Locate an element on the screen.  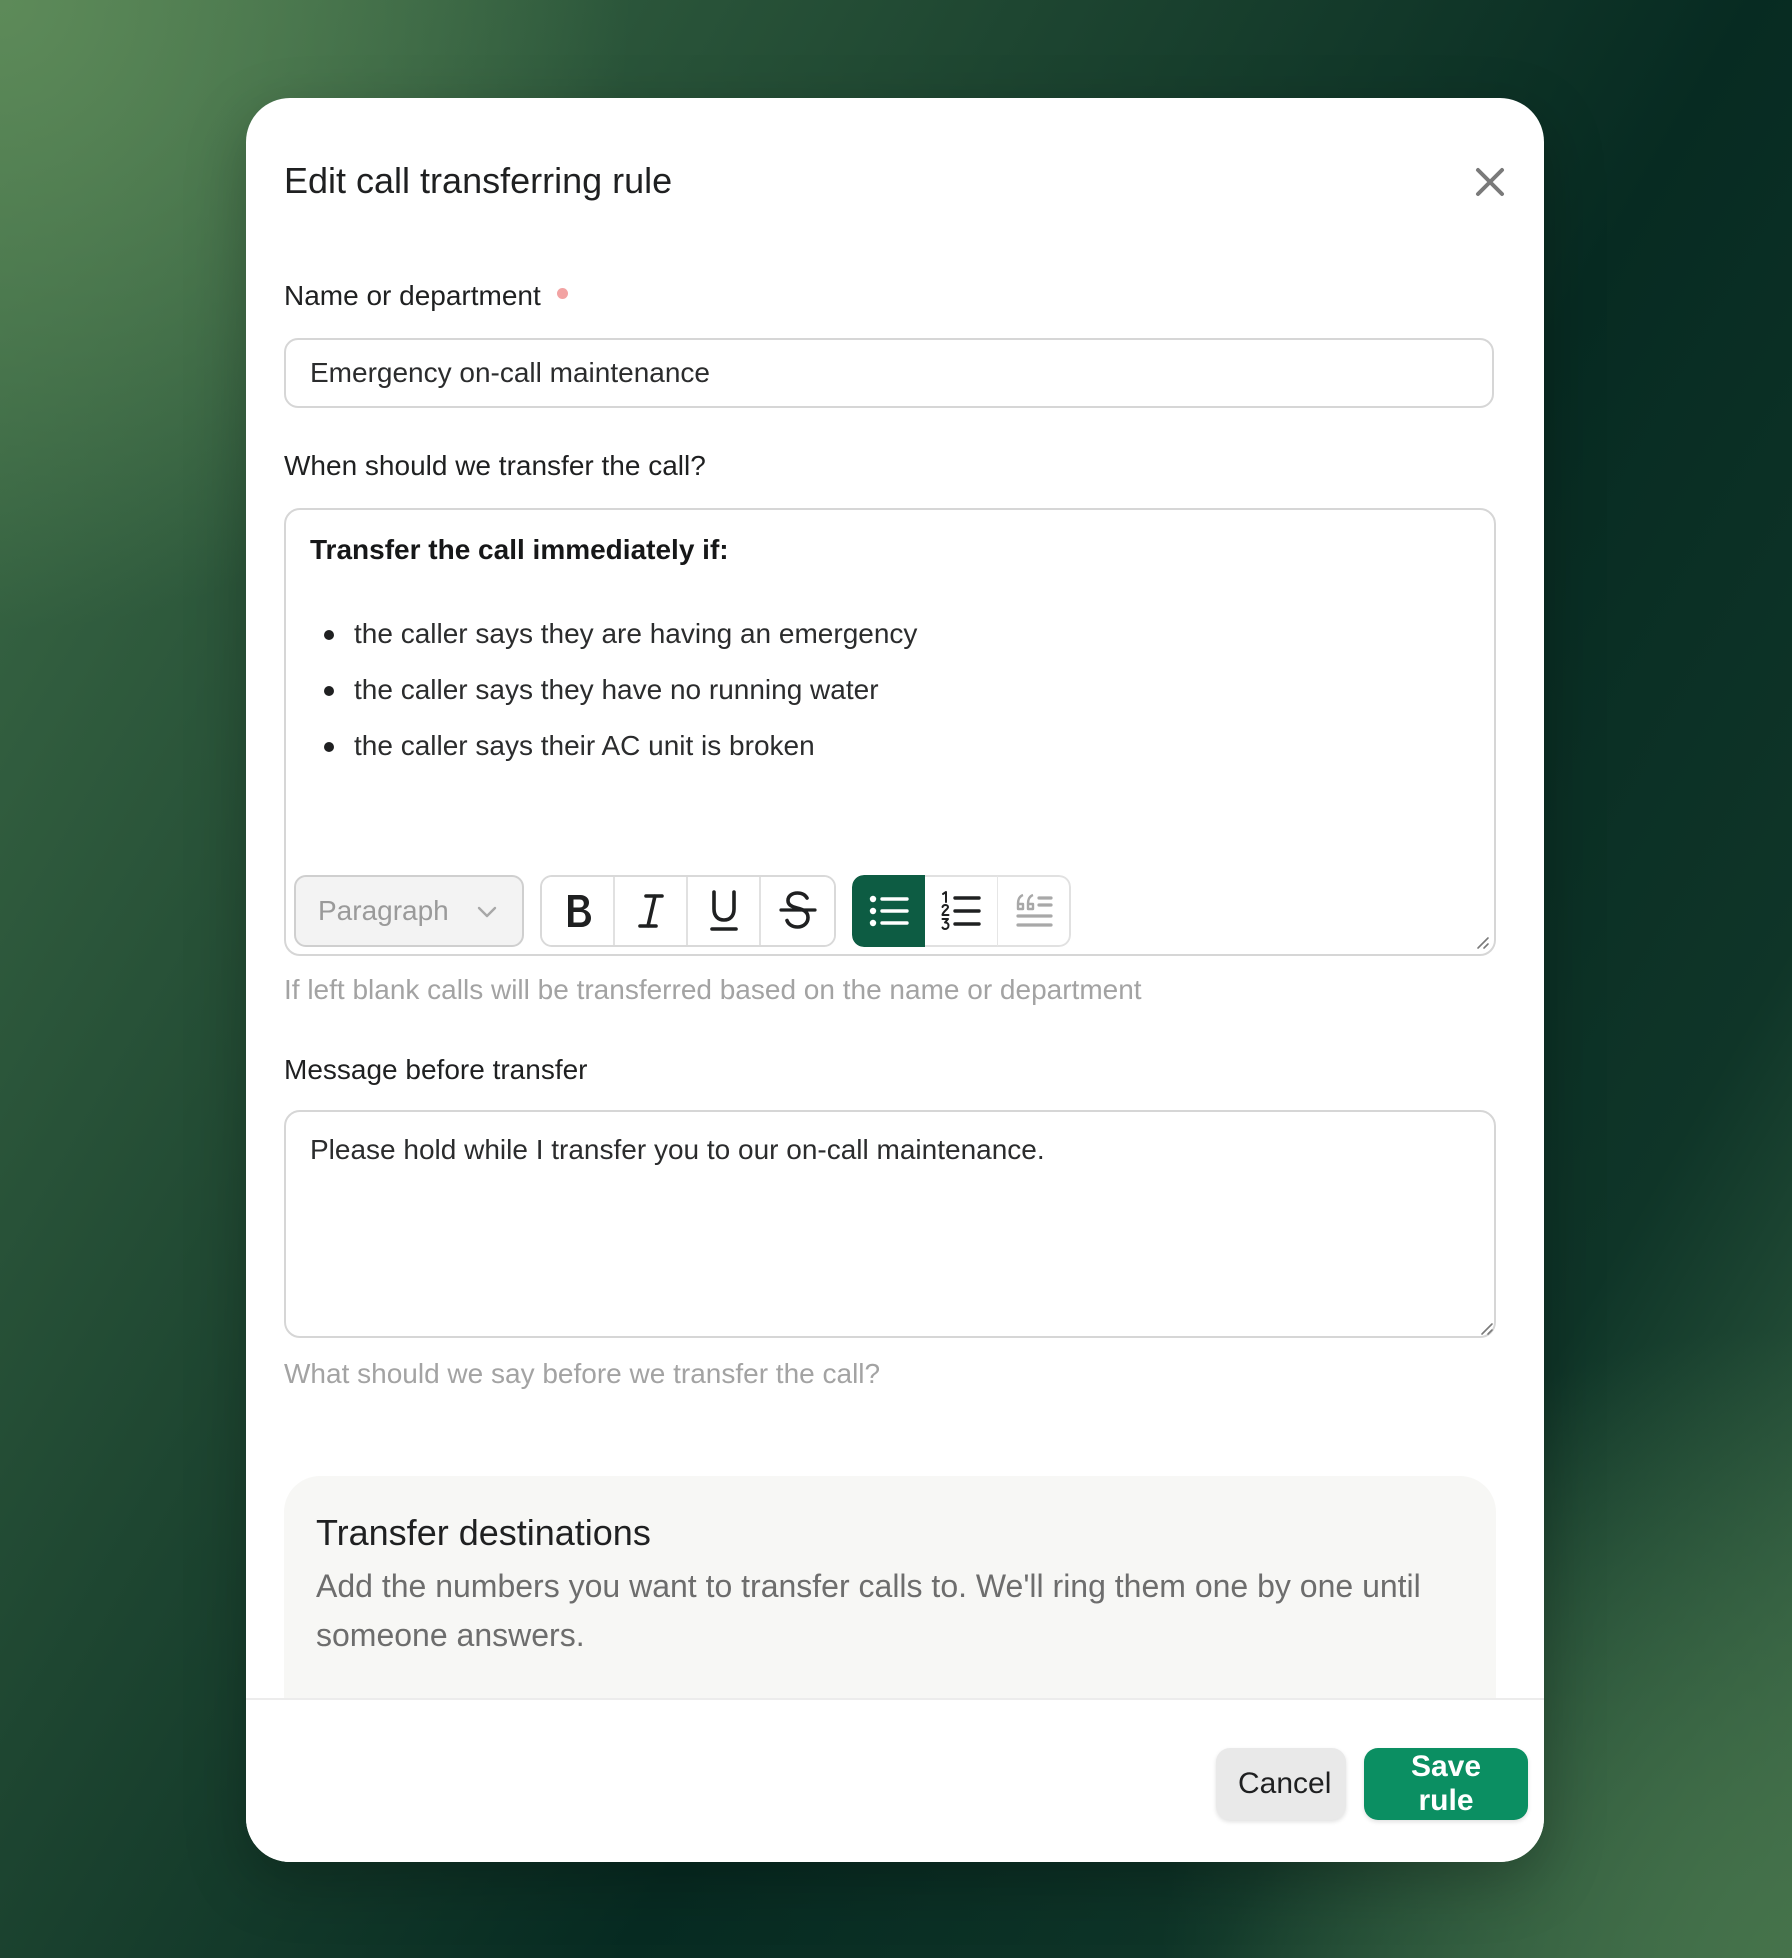
underline-icon is located at coordinates (723, 910).